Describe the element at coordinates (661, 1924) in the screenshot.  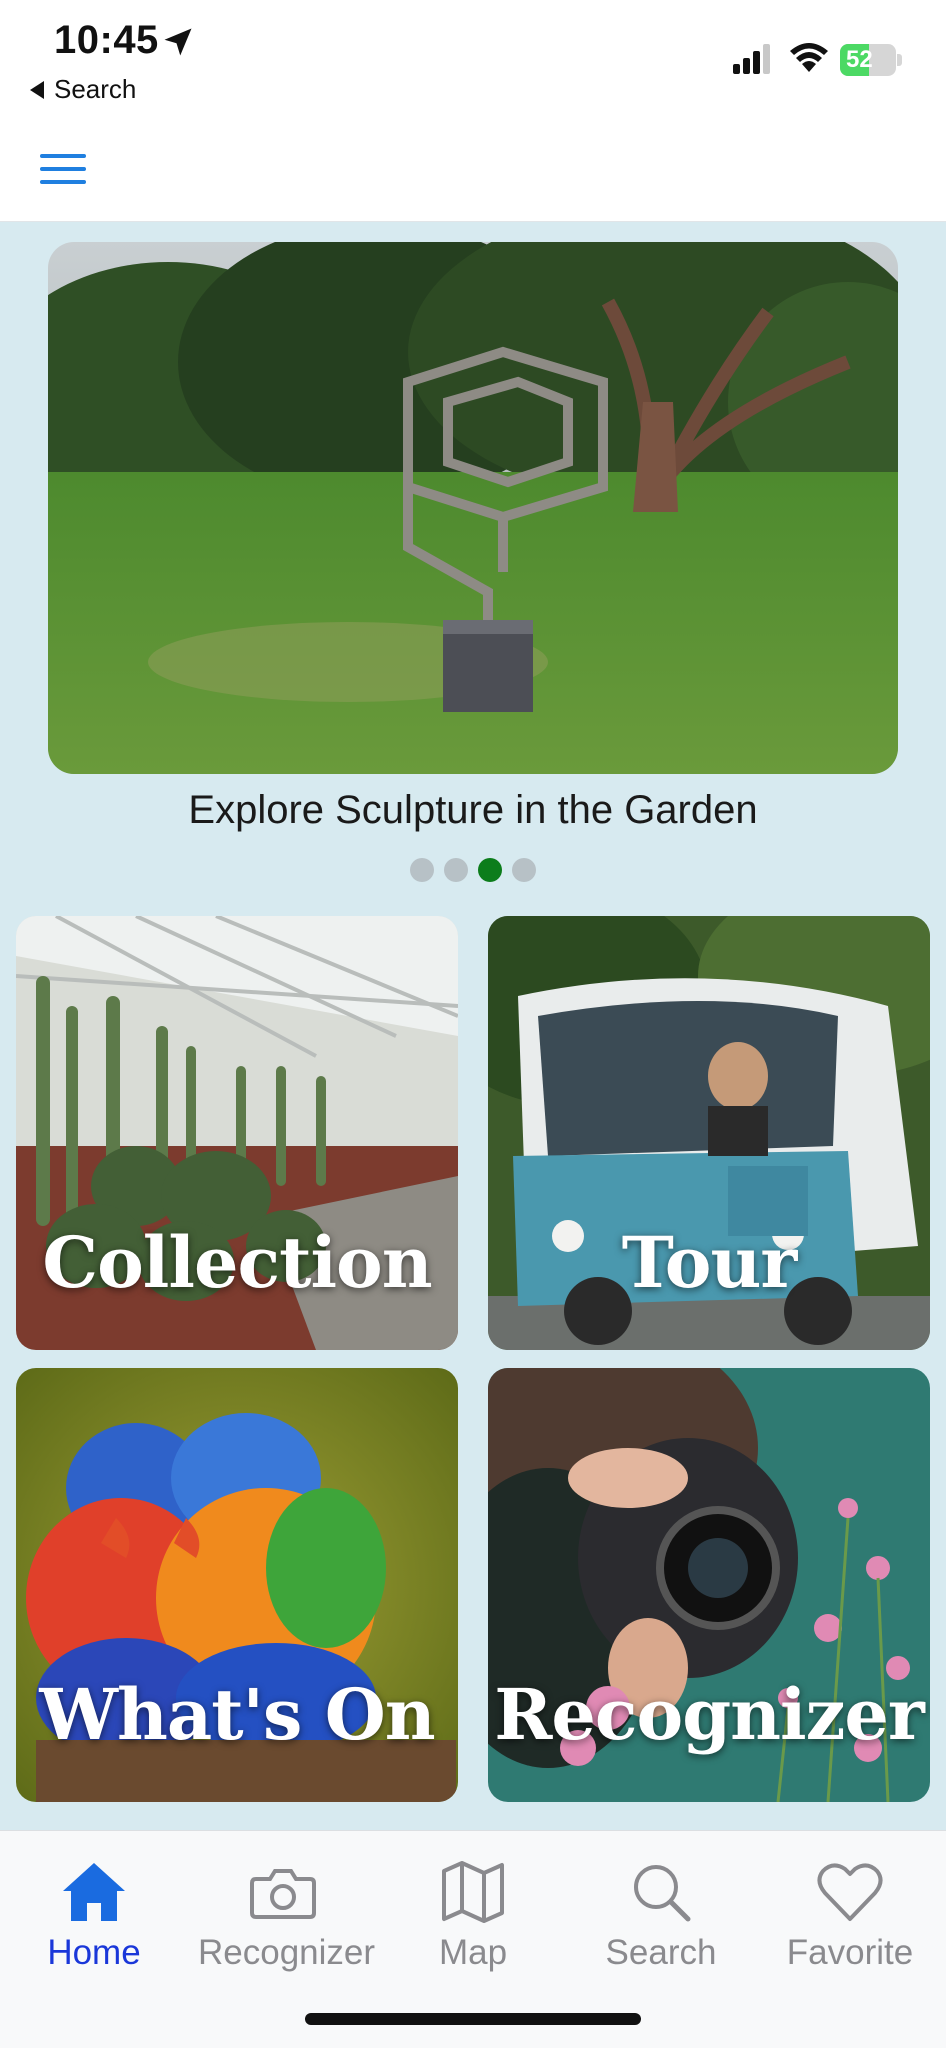
I see `tab-search: Search` at that location.